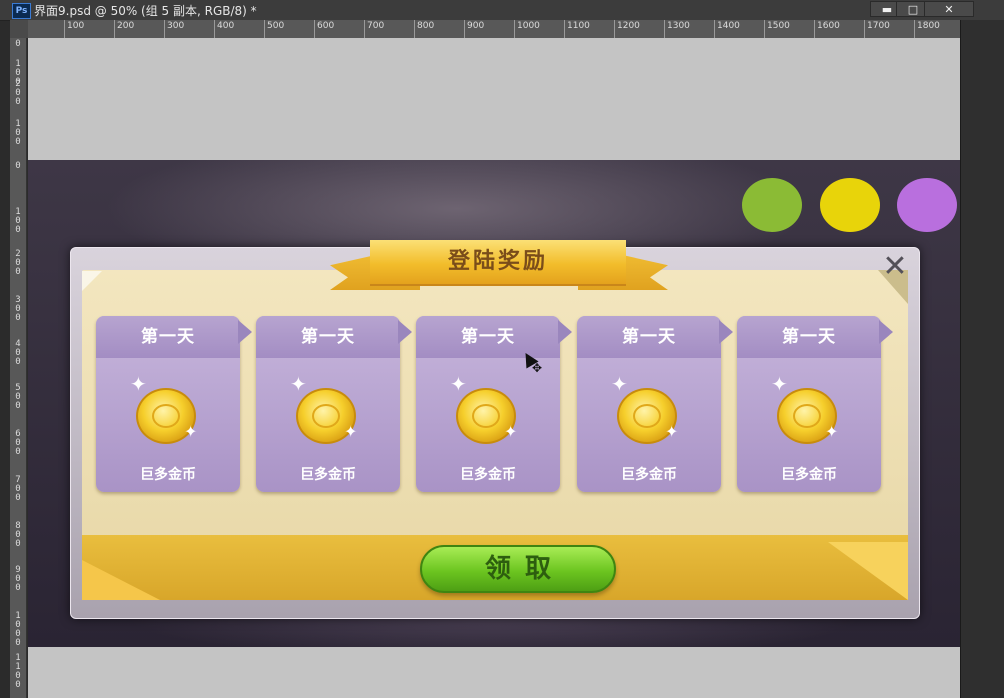 The height and width of the screenshot is (698, 1004). What do you see at coordinates (21, 11) in the screenshot?
I see `photoshop-app-icon: Ps` at bounding box center [21, 11].